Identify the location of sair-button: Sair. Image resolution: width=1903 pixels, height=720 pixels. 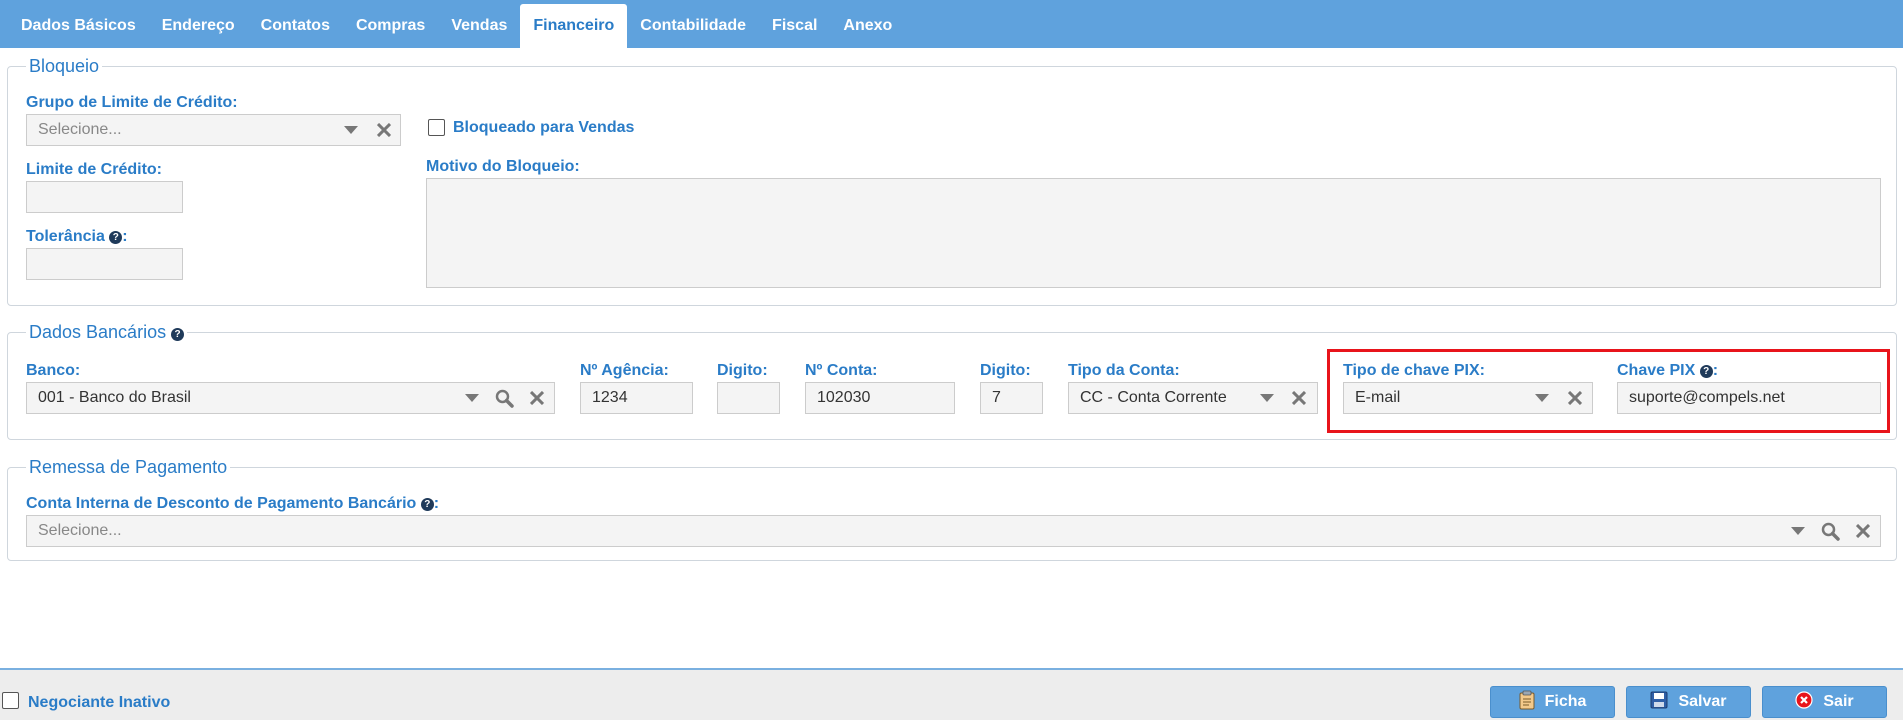
(1824, 702).